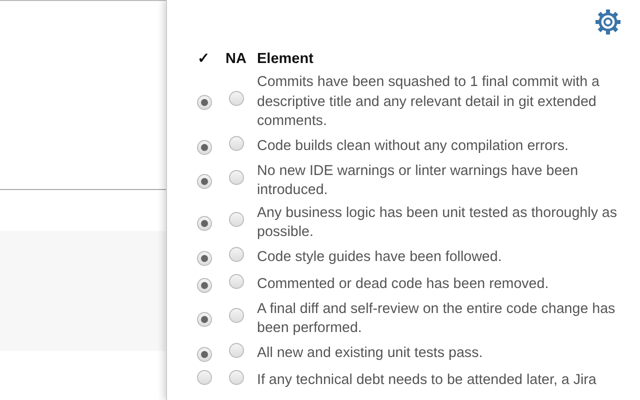 The height and width of the screenshot is (400, 640). What do you see at coordinates (428, 102) in the screenshot?
I see `checklist-item-text: Commits have been squashed to 1 final commit with a descriptive title and any relevant detail in git extended comments.` at bounding box center [428, 102].